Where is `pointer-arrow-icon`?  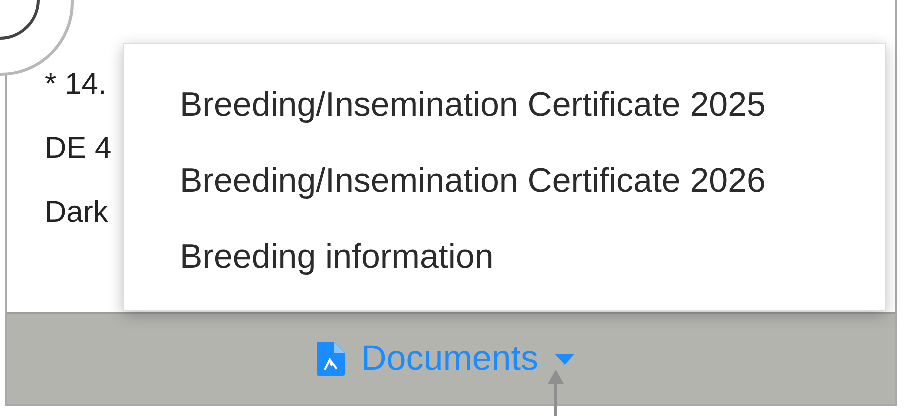 pointer-arrow-icon is located at coordinates (556, 393).